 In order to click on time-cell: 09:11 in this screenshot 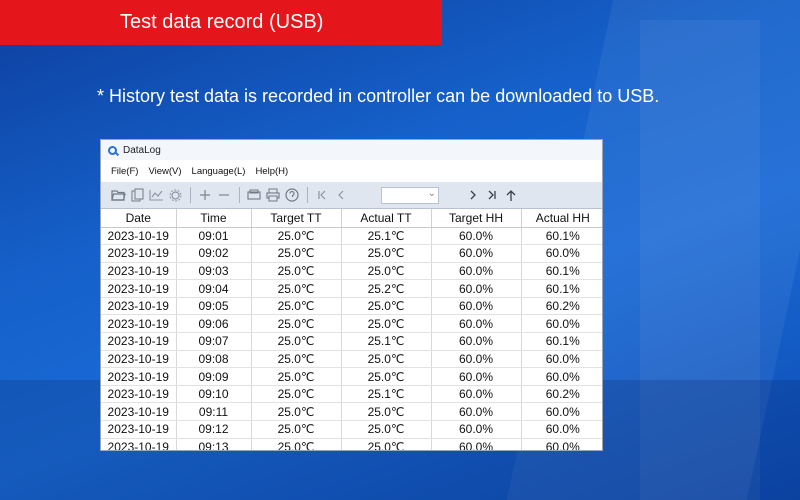, I will do `click(214, 412)`.